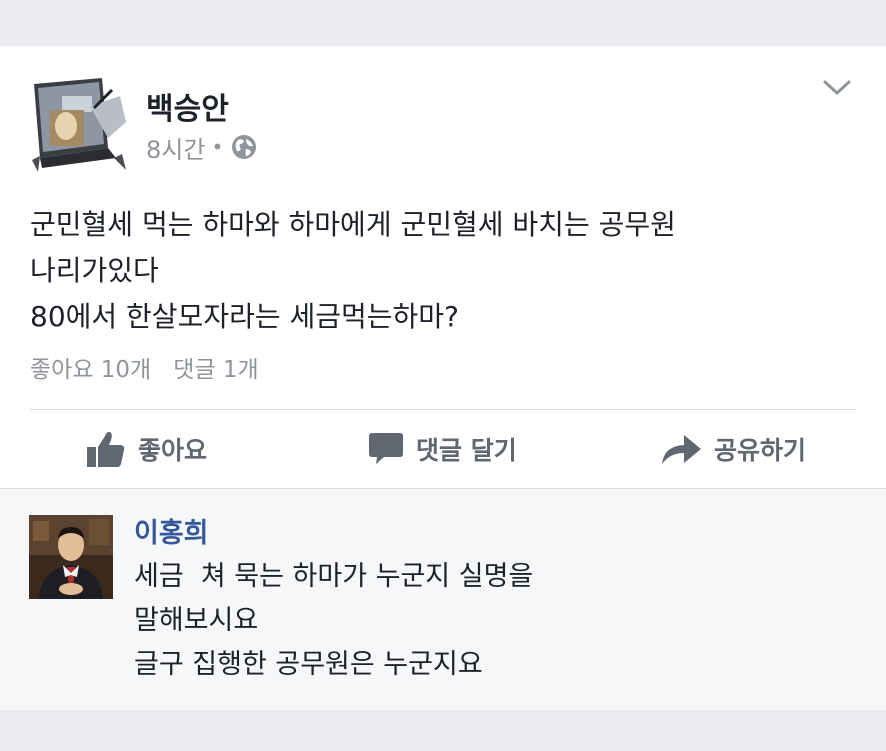 This screenshot has height=751, width=886. What do you see at coordinates (443, 409) in the screenshot?
I see `divider` at bounding box center [443, 409].